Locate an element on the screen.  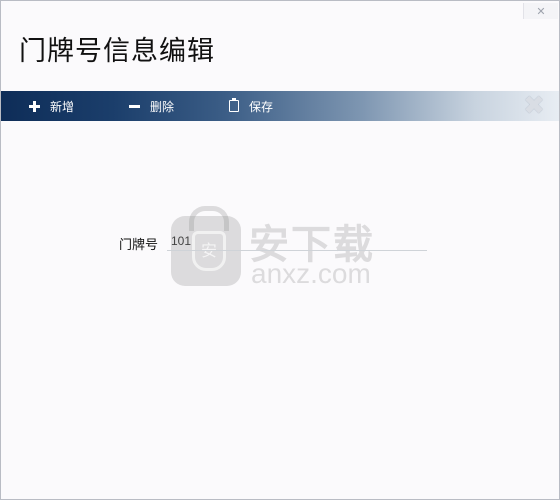
add-button-label: 新增 is located at coordinates (62, 106).